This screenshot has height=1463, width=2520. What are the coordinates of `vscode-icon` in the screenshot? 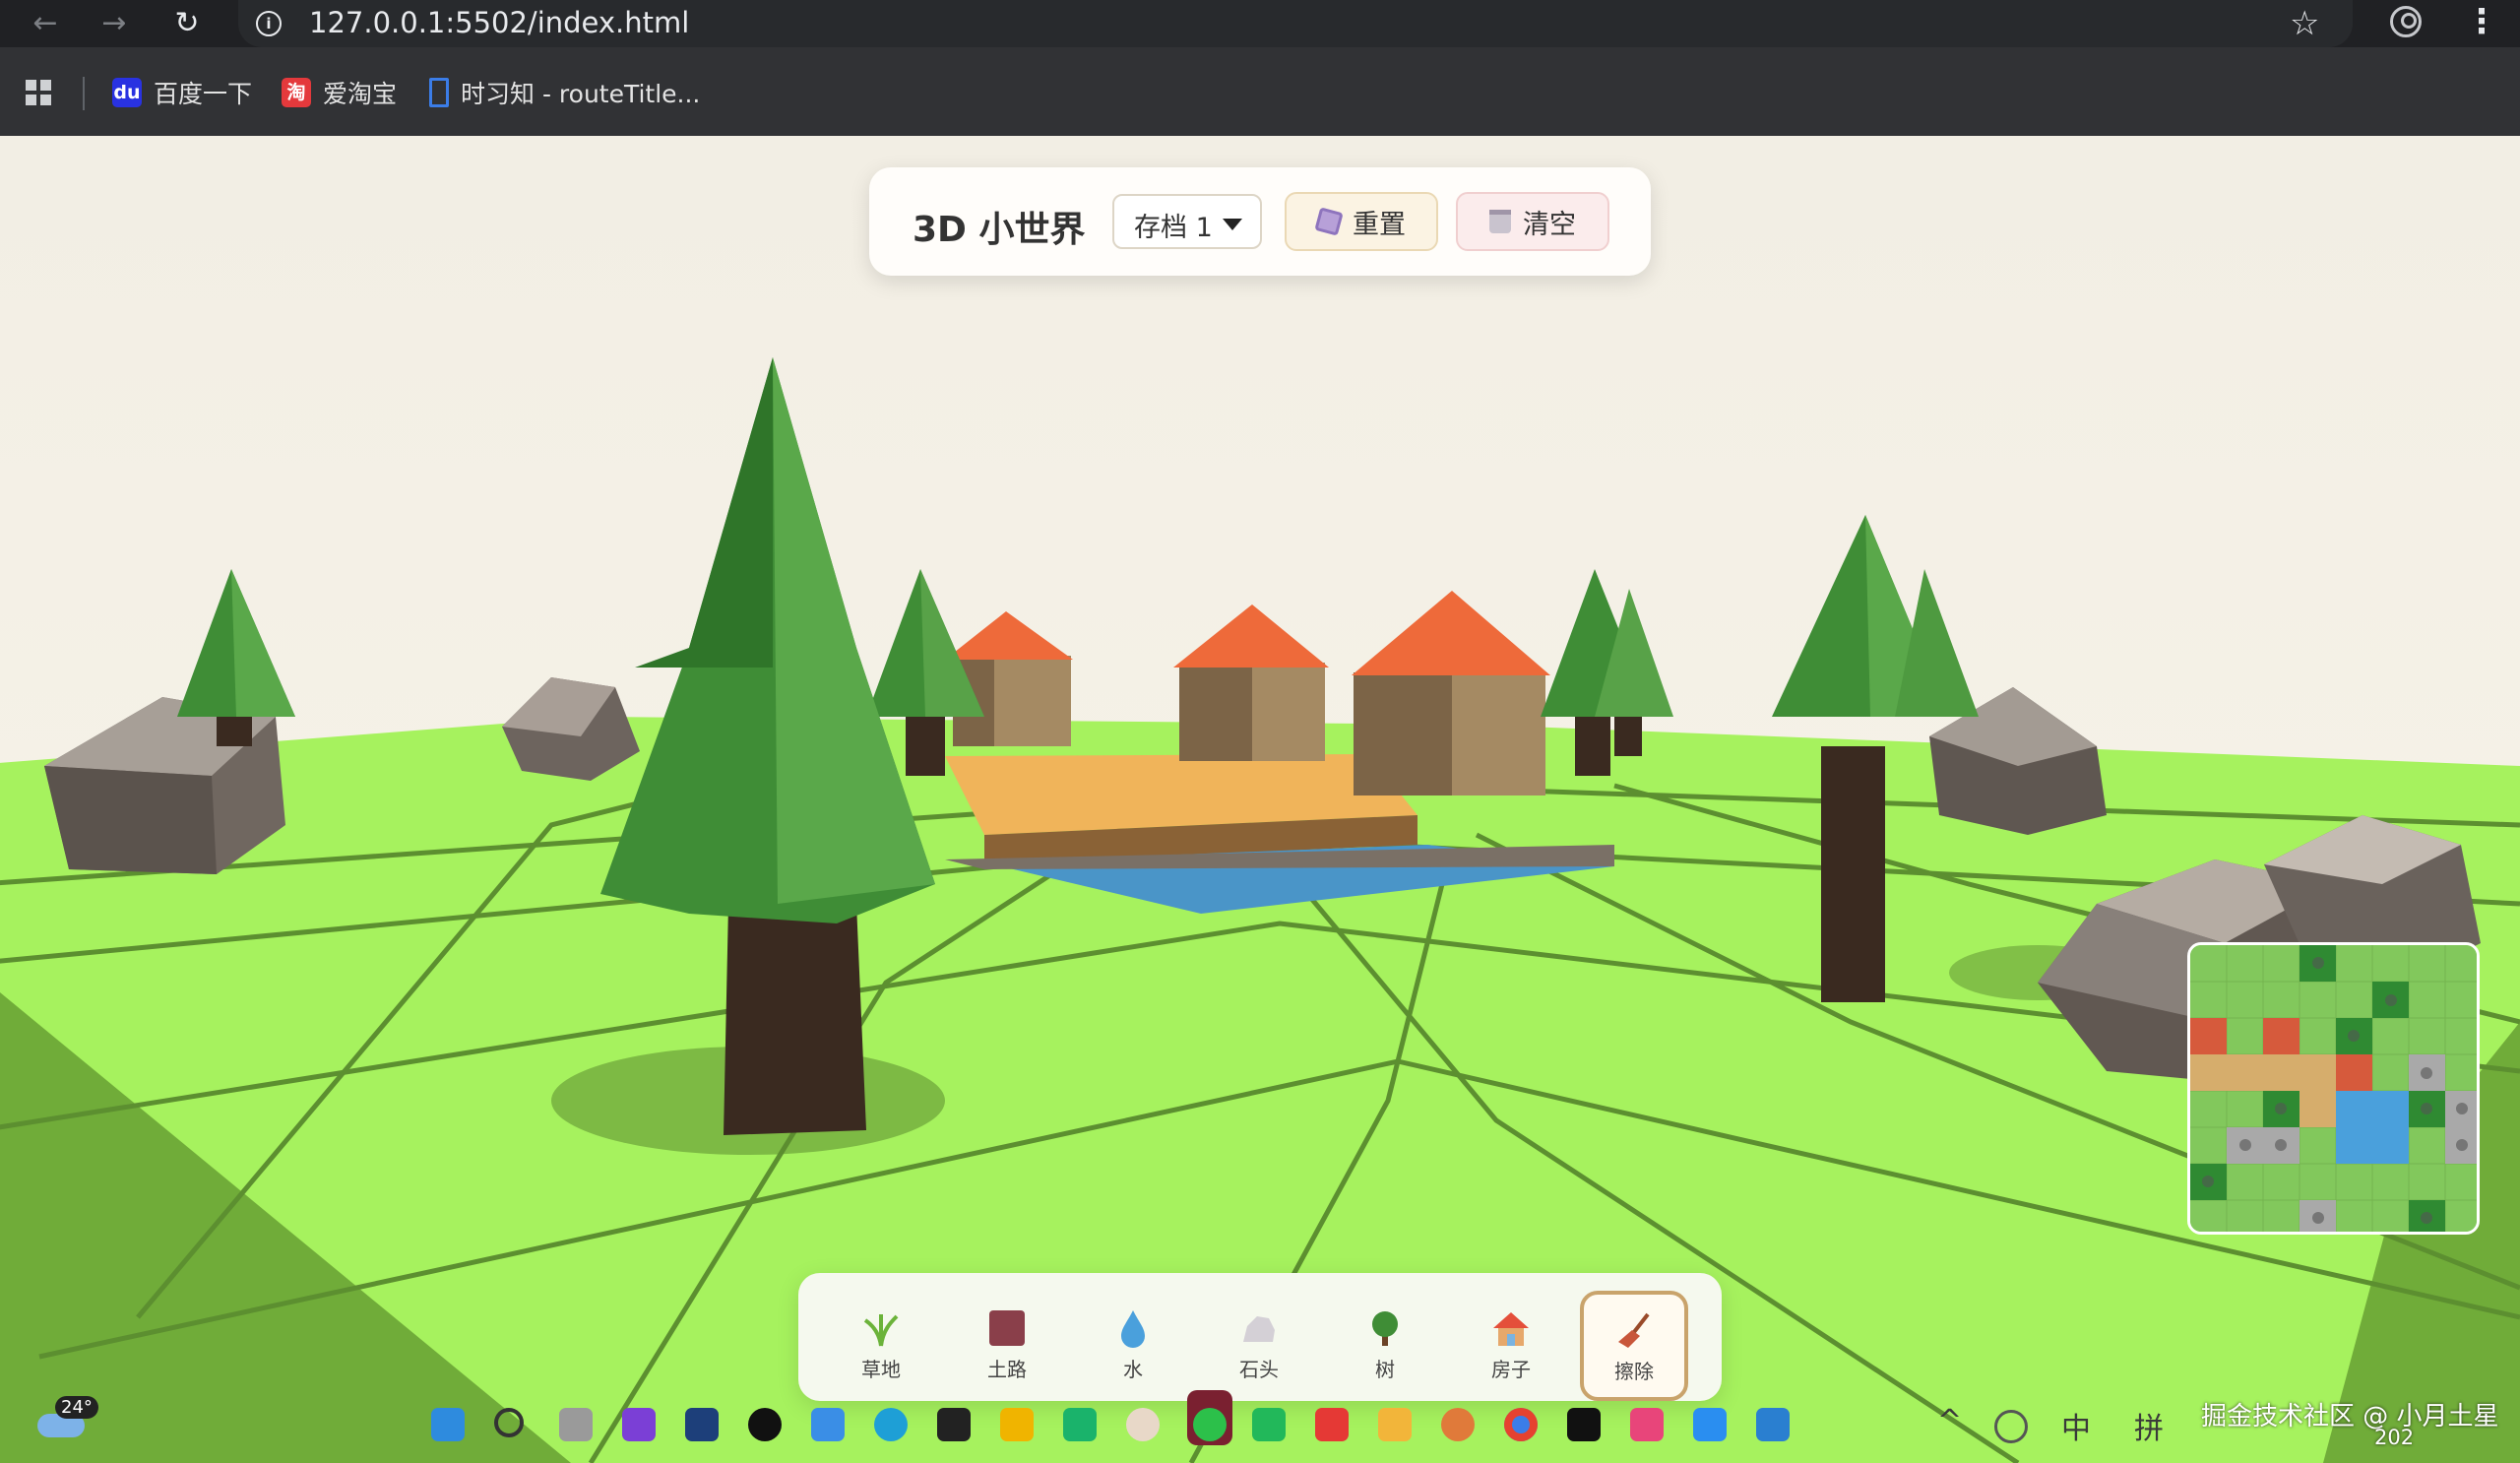 It's located at (1773, 1424).